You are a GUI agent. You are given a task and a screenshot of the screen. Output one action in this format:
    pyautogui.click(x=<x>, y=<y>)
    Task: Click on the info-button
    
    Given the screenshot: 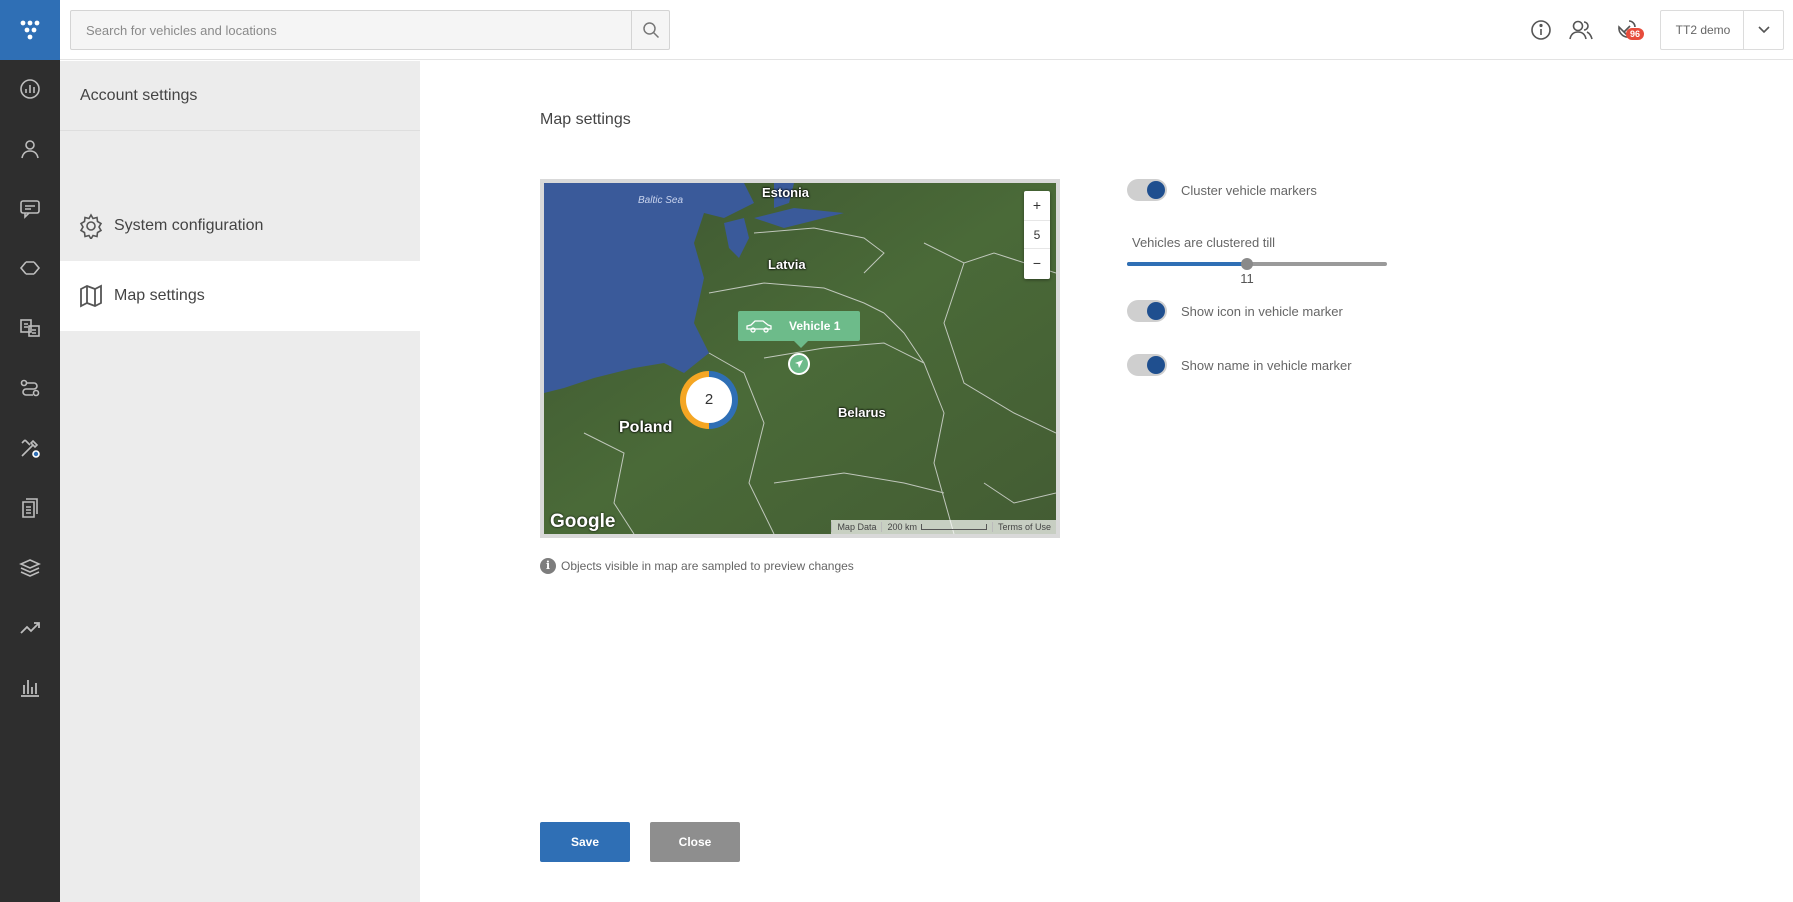 What is the action you would take?
    pyautogui.click(x=1541, y=30)
    